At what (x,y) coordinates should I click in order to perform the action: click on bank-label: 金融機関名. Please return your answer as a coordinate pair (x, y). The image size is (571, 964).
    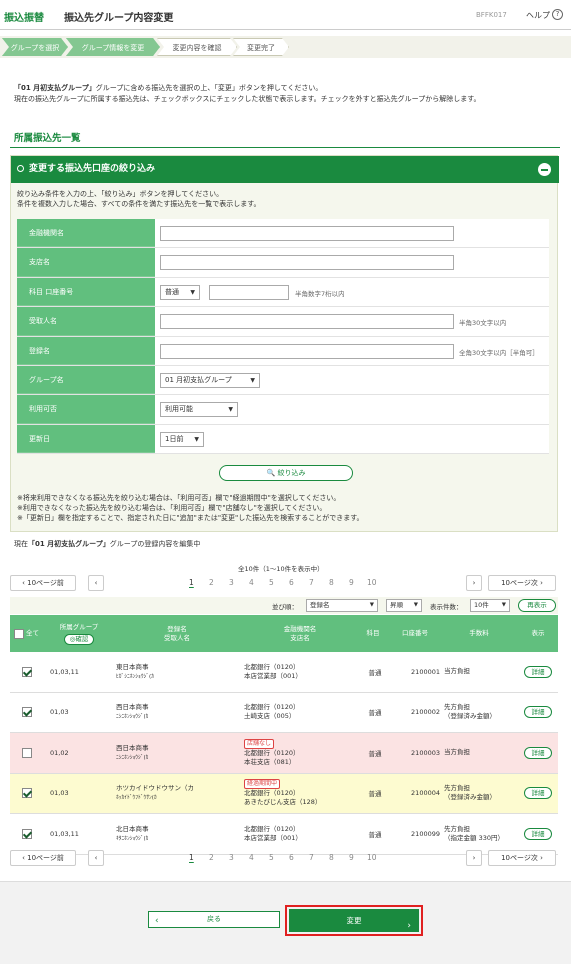
    Looking at the image, I should click on (86, 233).